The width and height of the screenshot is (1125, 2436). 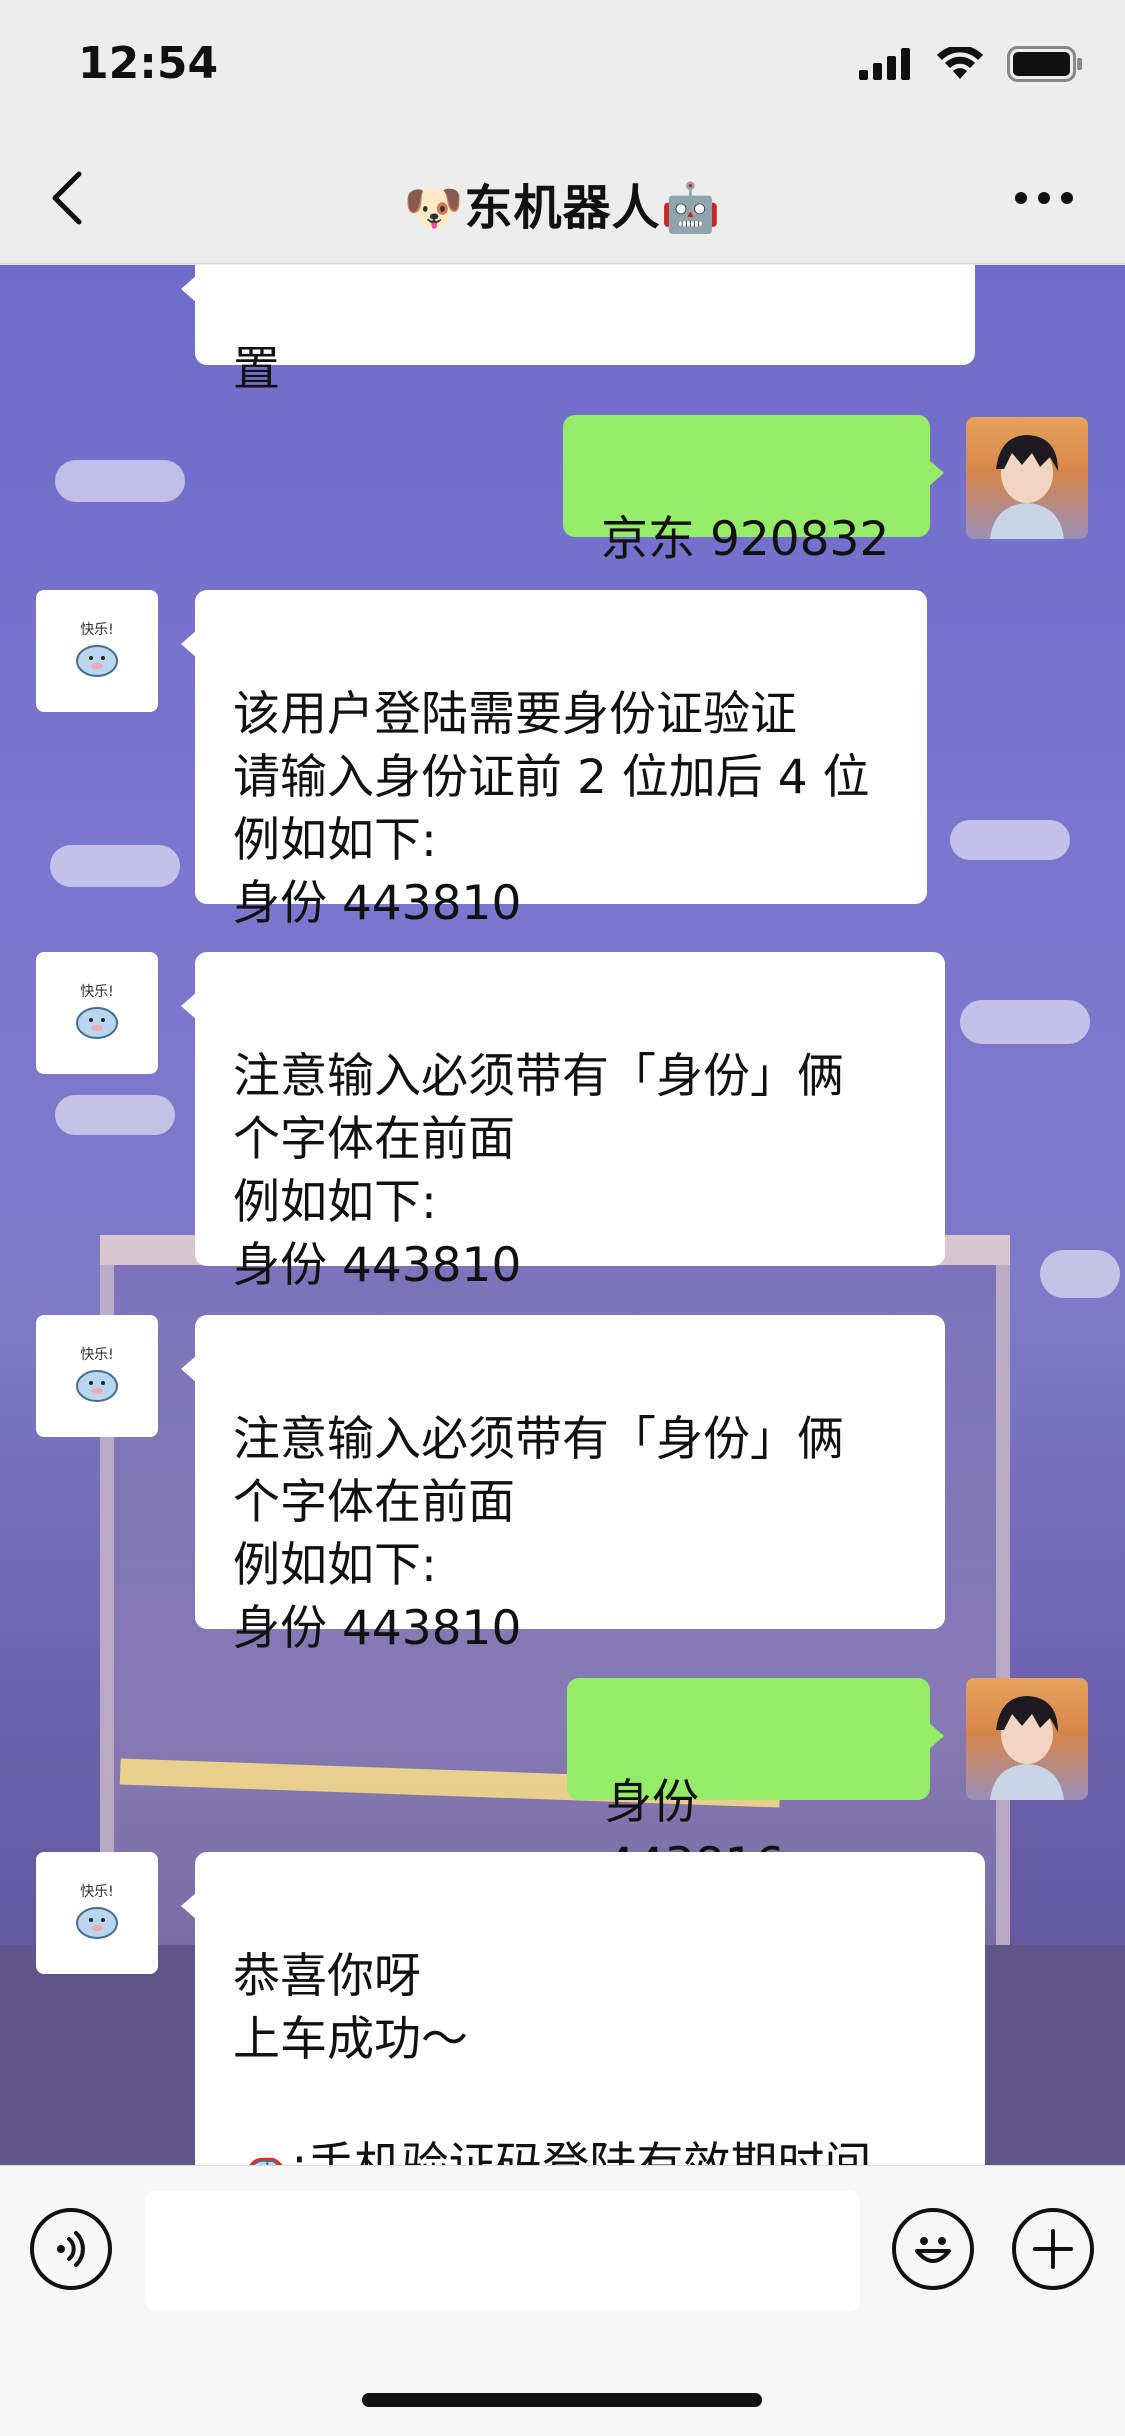 I want to click on message-bubble-outgoing: 京东 920832, so click(x=753, y=491).